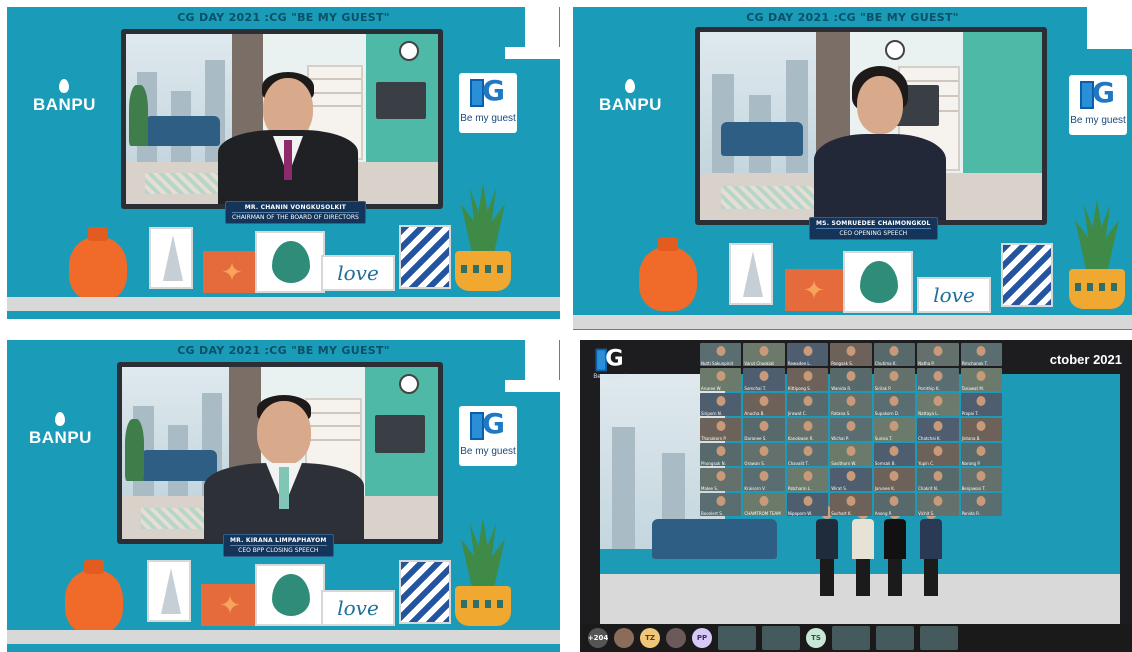 The image size is (1132, 652). Describe the element at coordinates (894, 429) in the screenshot. I see `participant-tile: Sunisa T.` at that location.